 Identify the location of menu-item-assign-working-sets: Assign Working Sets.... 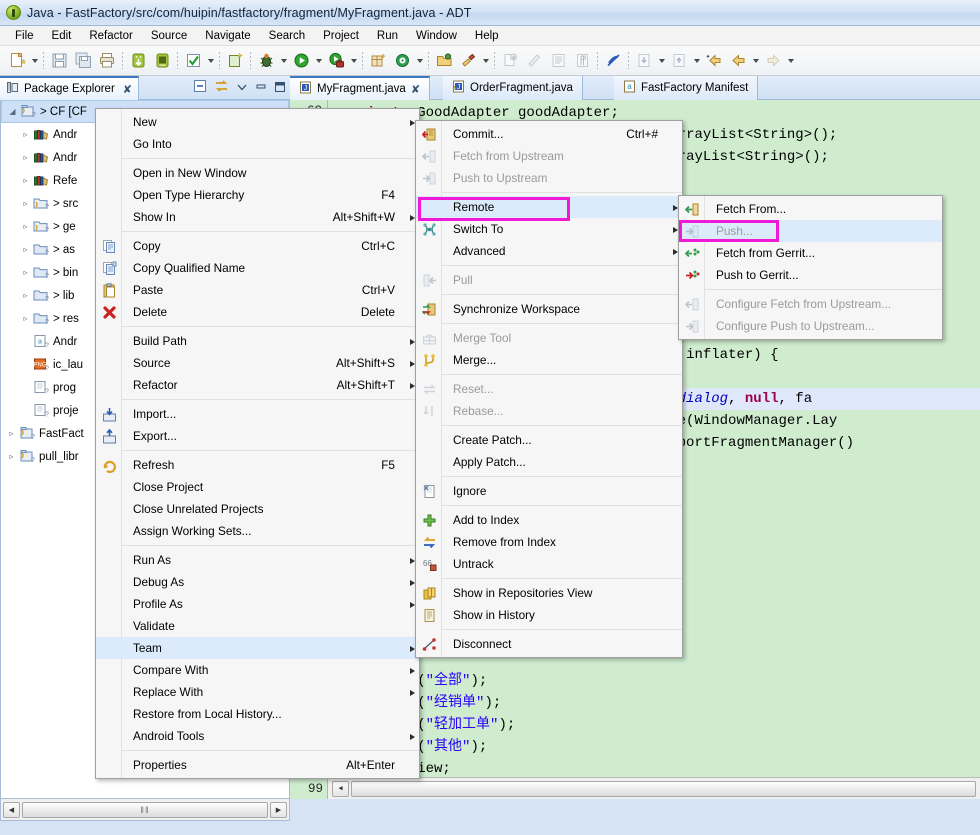
(257, 531).